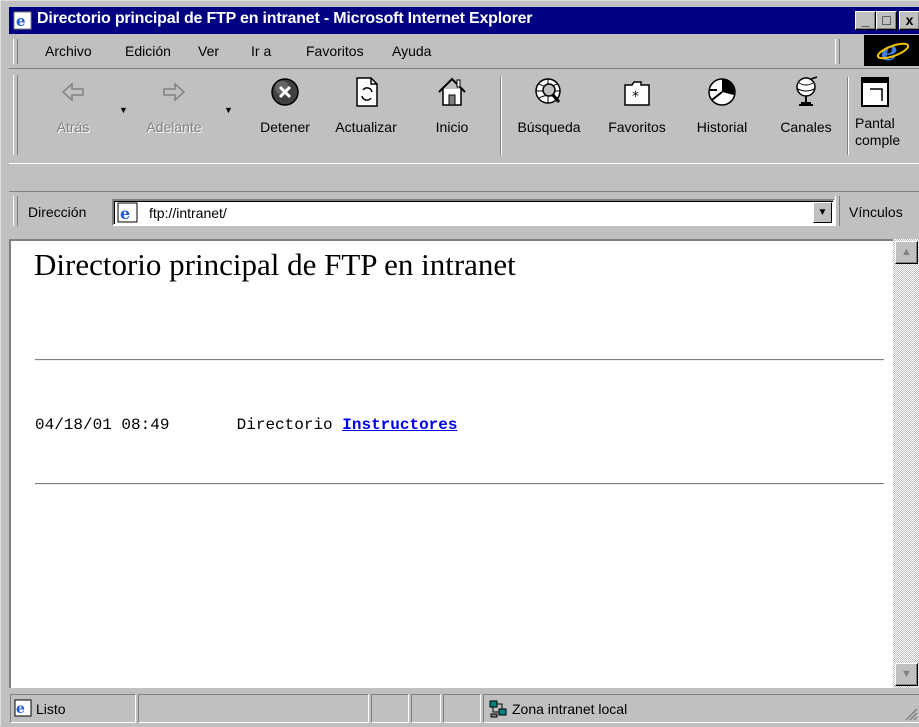  Describe the element at coordinates (452, 91) in the screenshot. I see `home-icon` at that location.